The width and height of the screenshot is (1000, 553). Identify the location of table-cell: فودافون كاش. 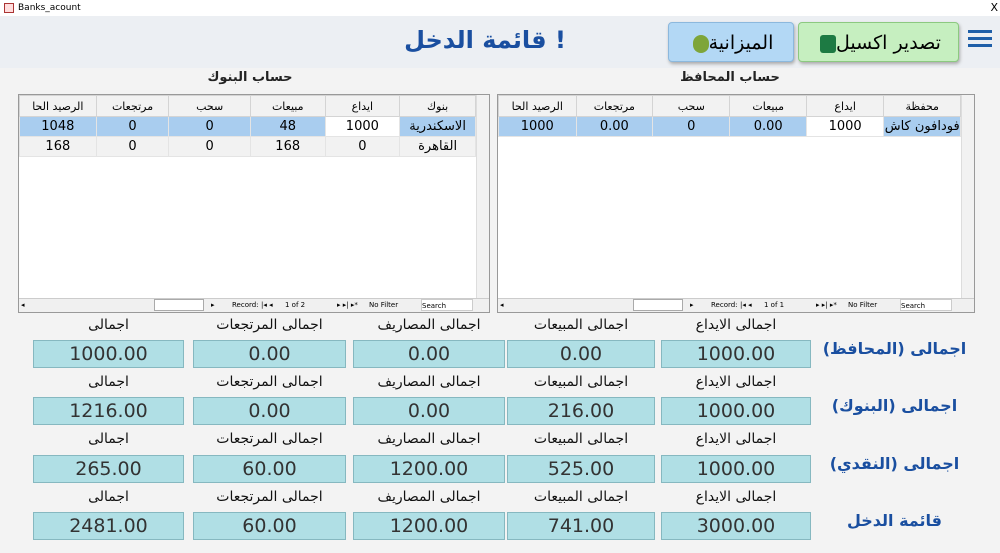
(922, 126).